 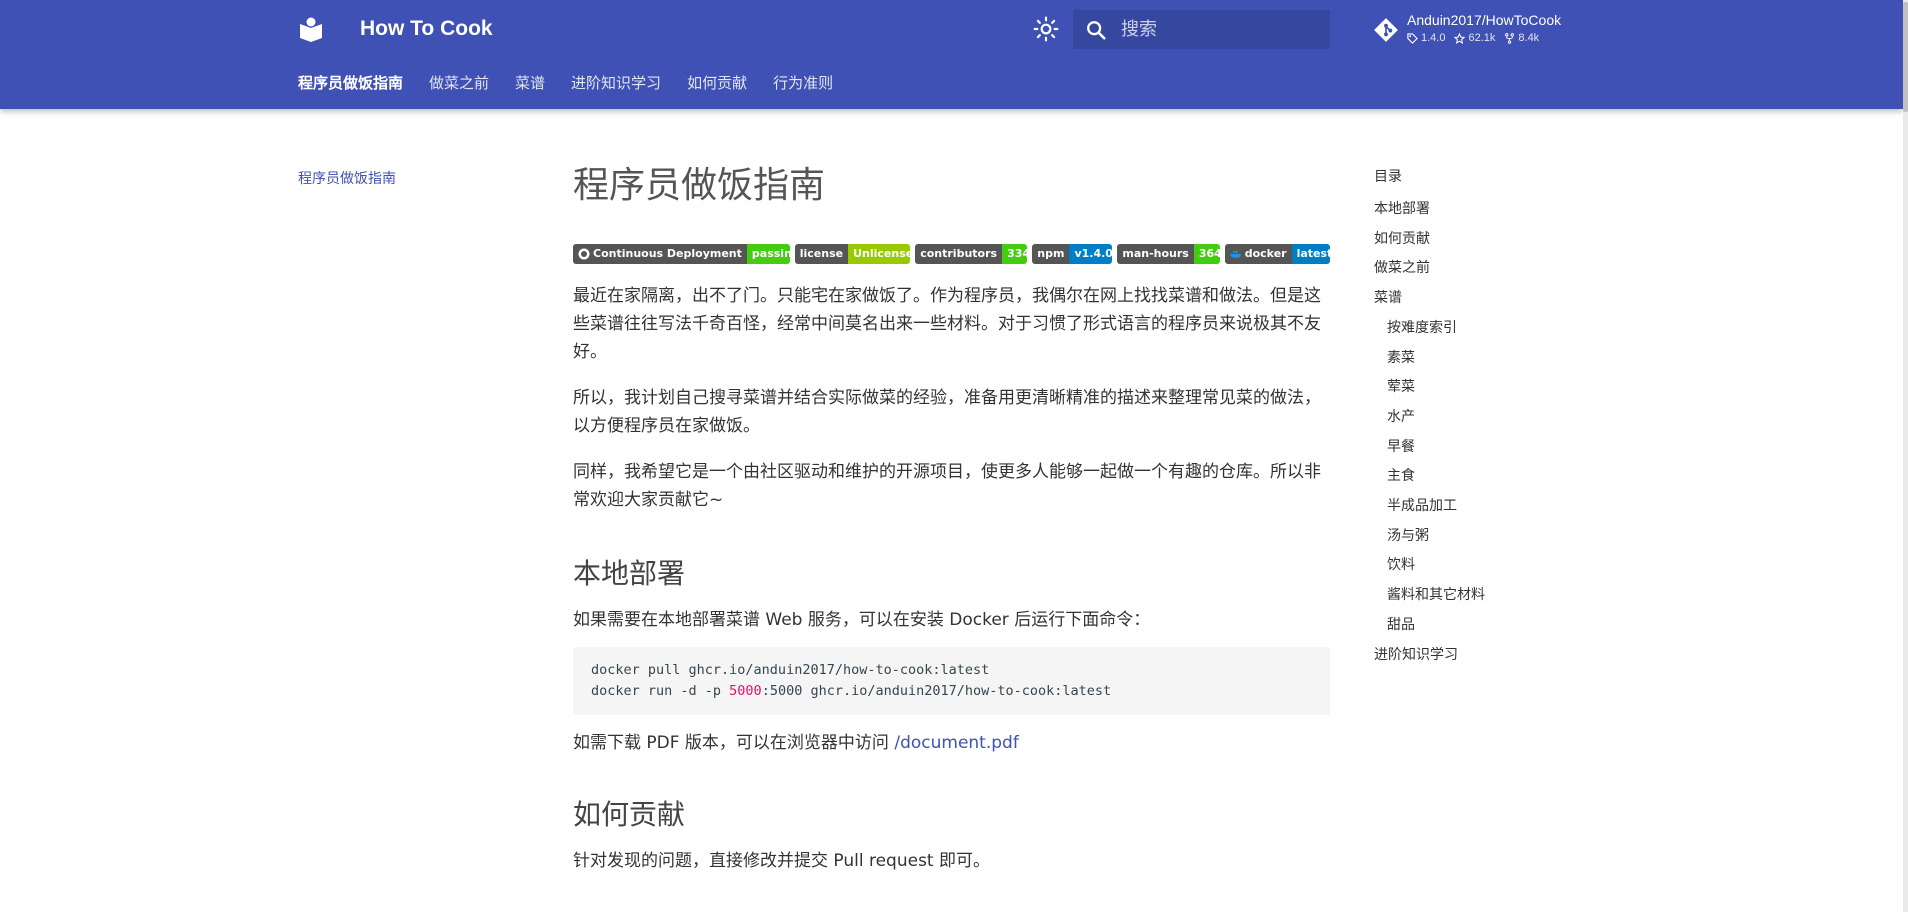 I want to click on tag-icon, so click(x=1412, y=38).